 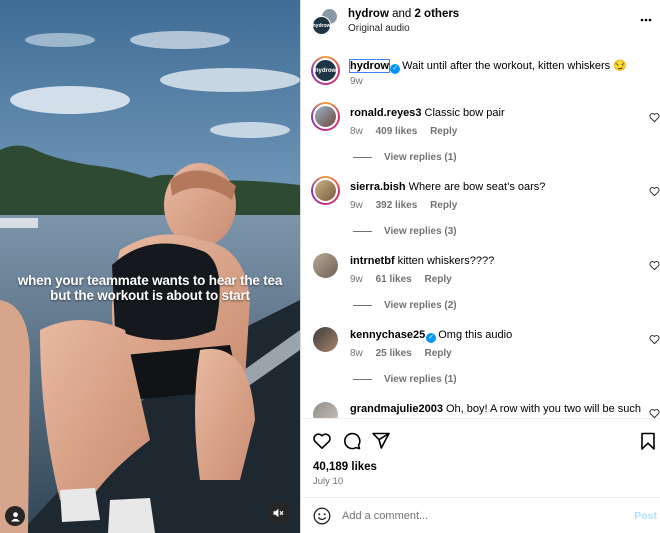 I want to click on comment-body: Where are bow seat’s oars?, so click(x=477, y=187).